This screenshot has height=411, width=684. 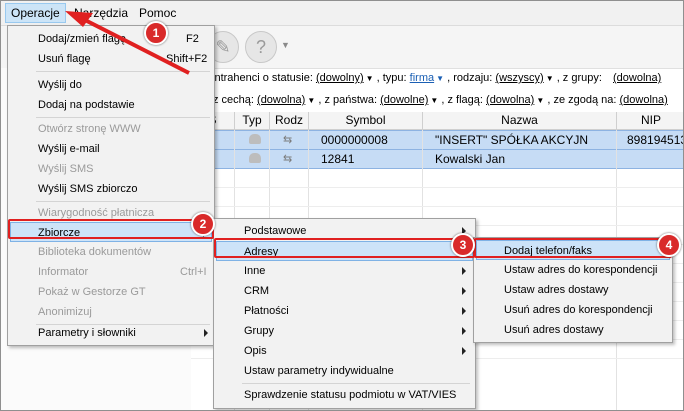 I want to click on submenu-item-opis: Opis, so click(x=344, y=351).